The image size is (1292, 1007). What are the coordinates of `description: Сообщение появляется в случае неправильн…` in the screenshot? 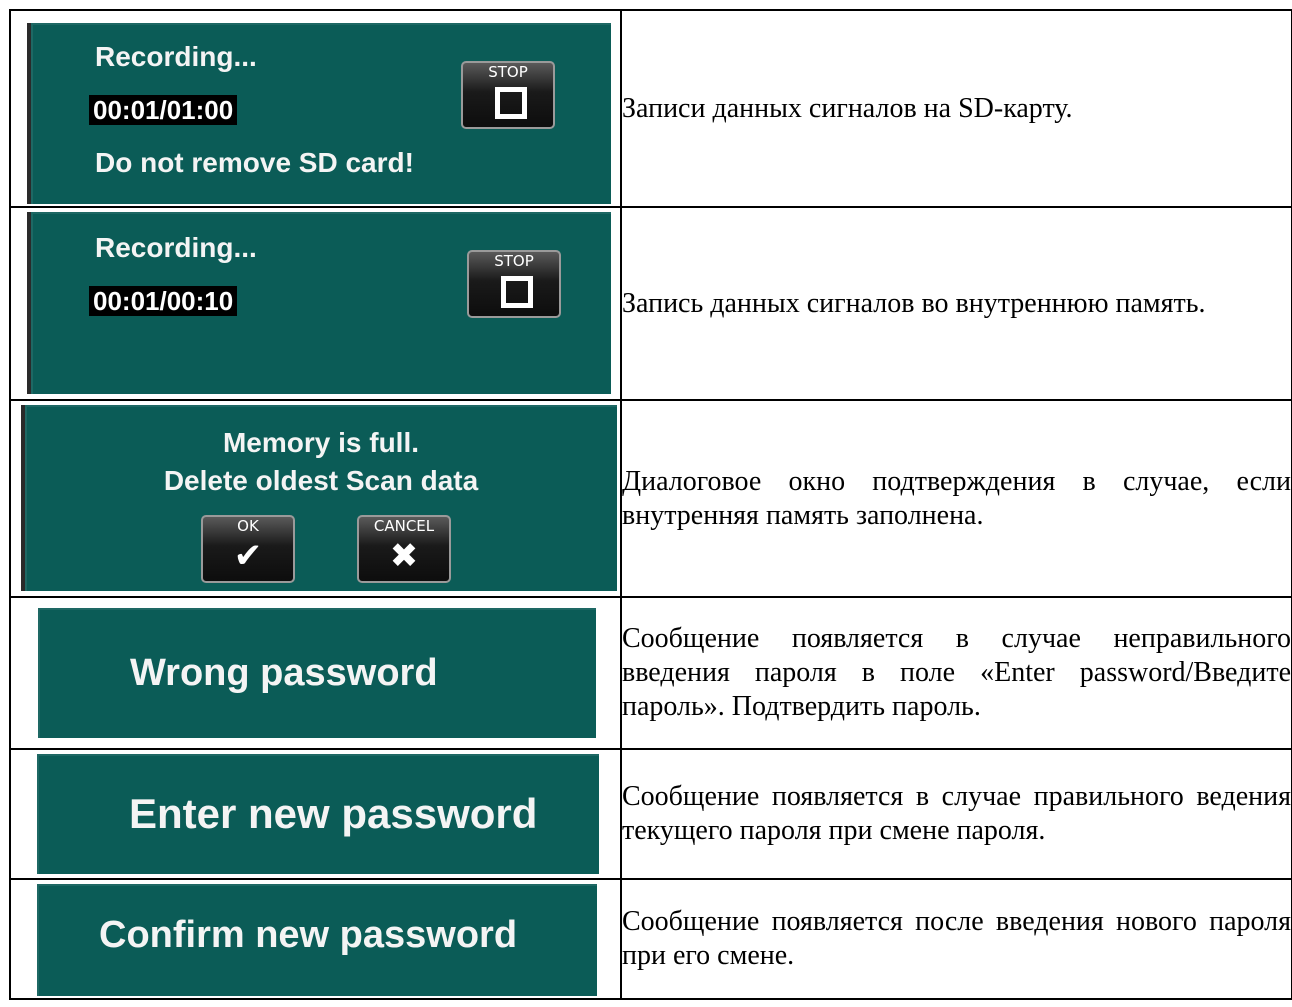 It's located at (956, 673).